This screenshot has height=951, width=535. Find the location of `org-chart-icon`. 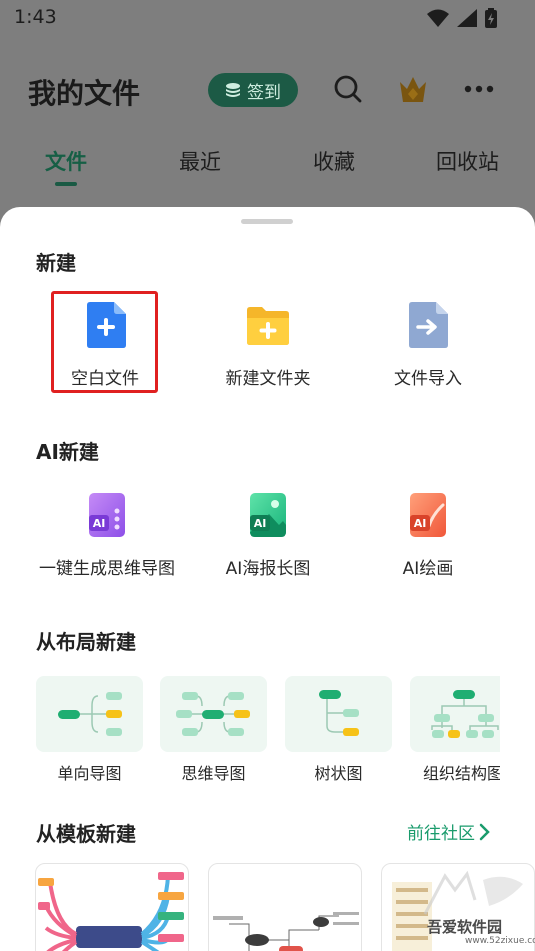

org-chart-icon is located at coordinates (465, 714).